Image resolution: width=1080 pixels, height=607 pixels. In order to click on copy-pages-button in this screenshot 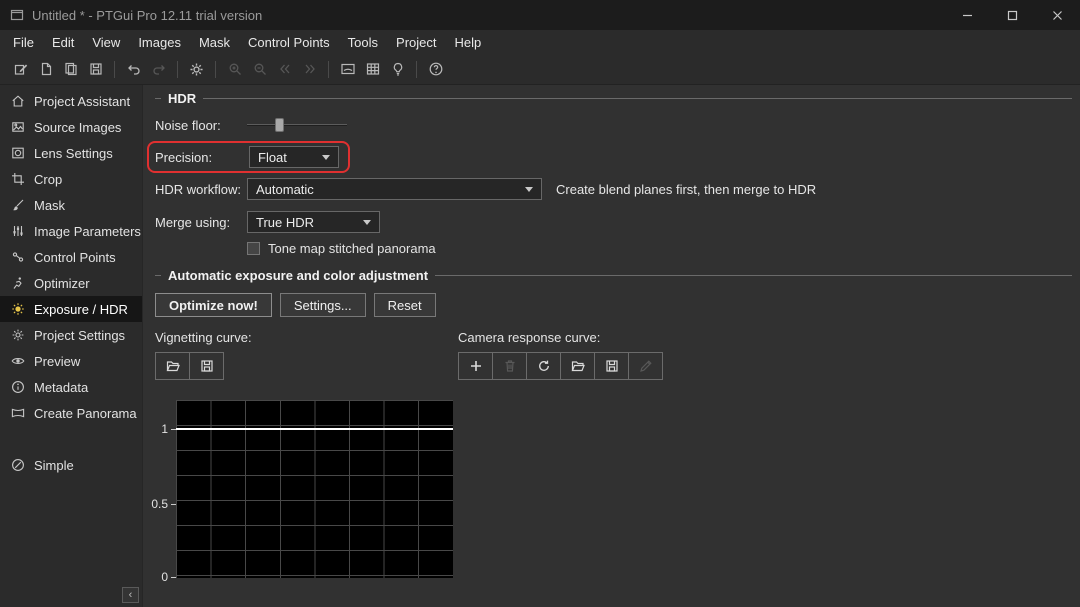, I will do `click(70, 69)`.